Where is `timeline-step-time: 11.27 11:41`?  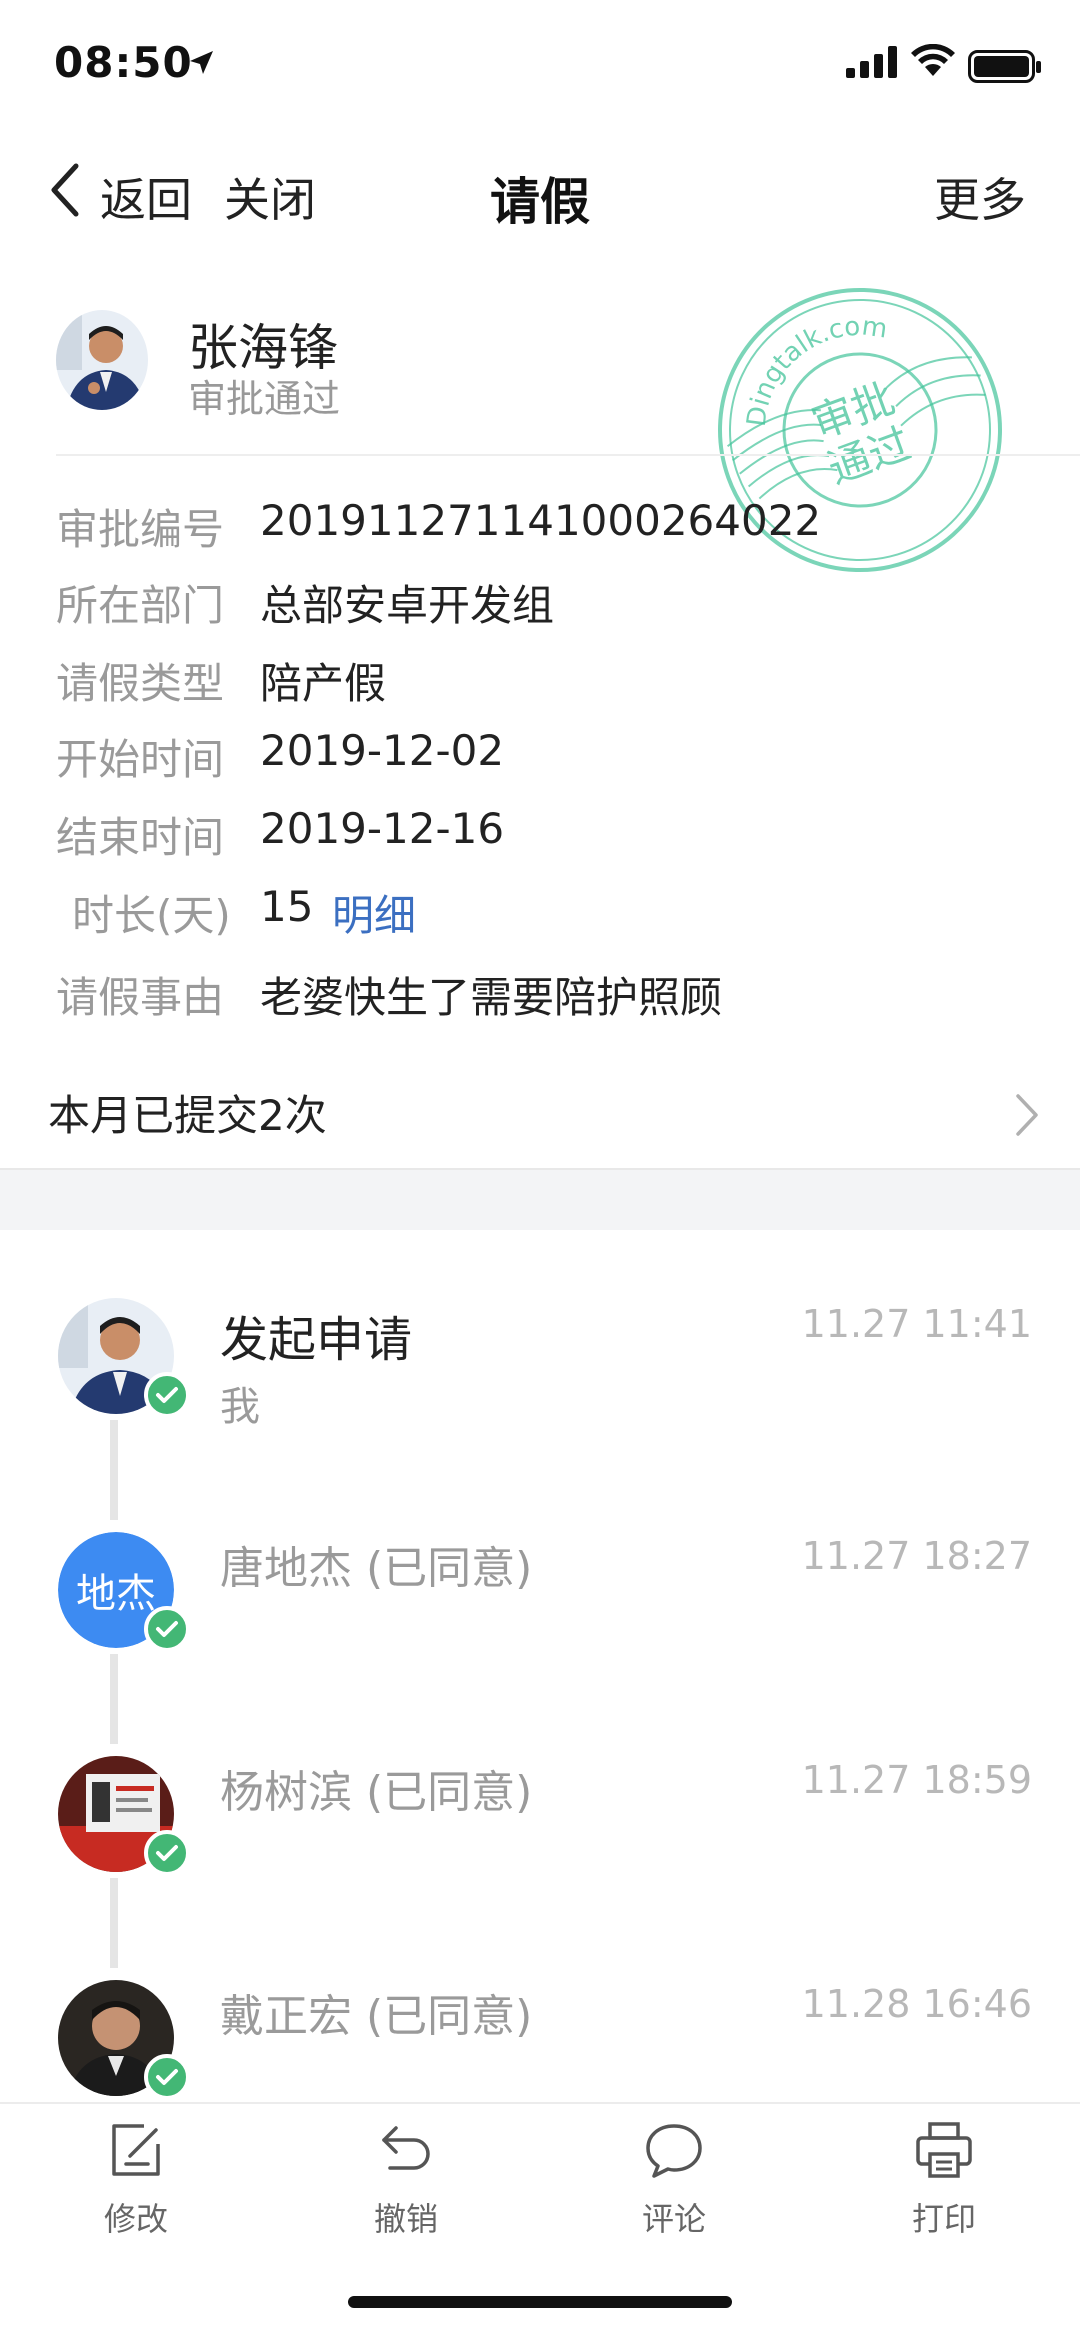 timeline-step-time: 11.27 11:41 is located at coordinates (916, 1324).